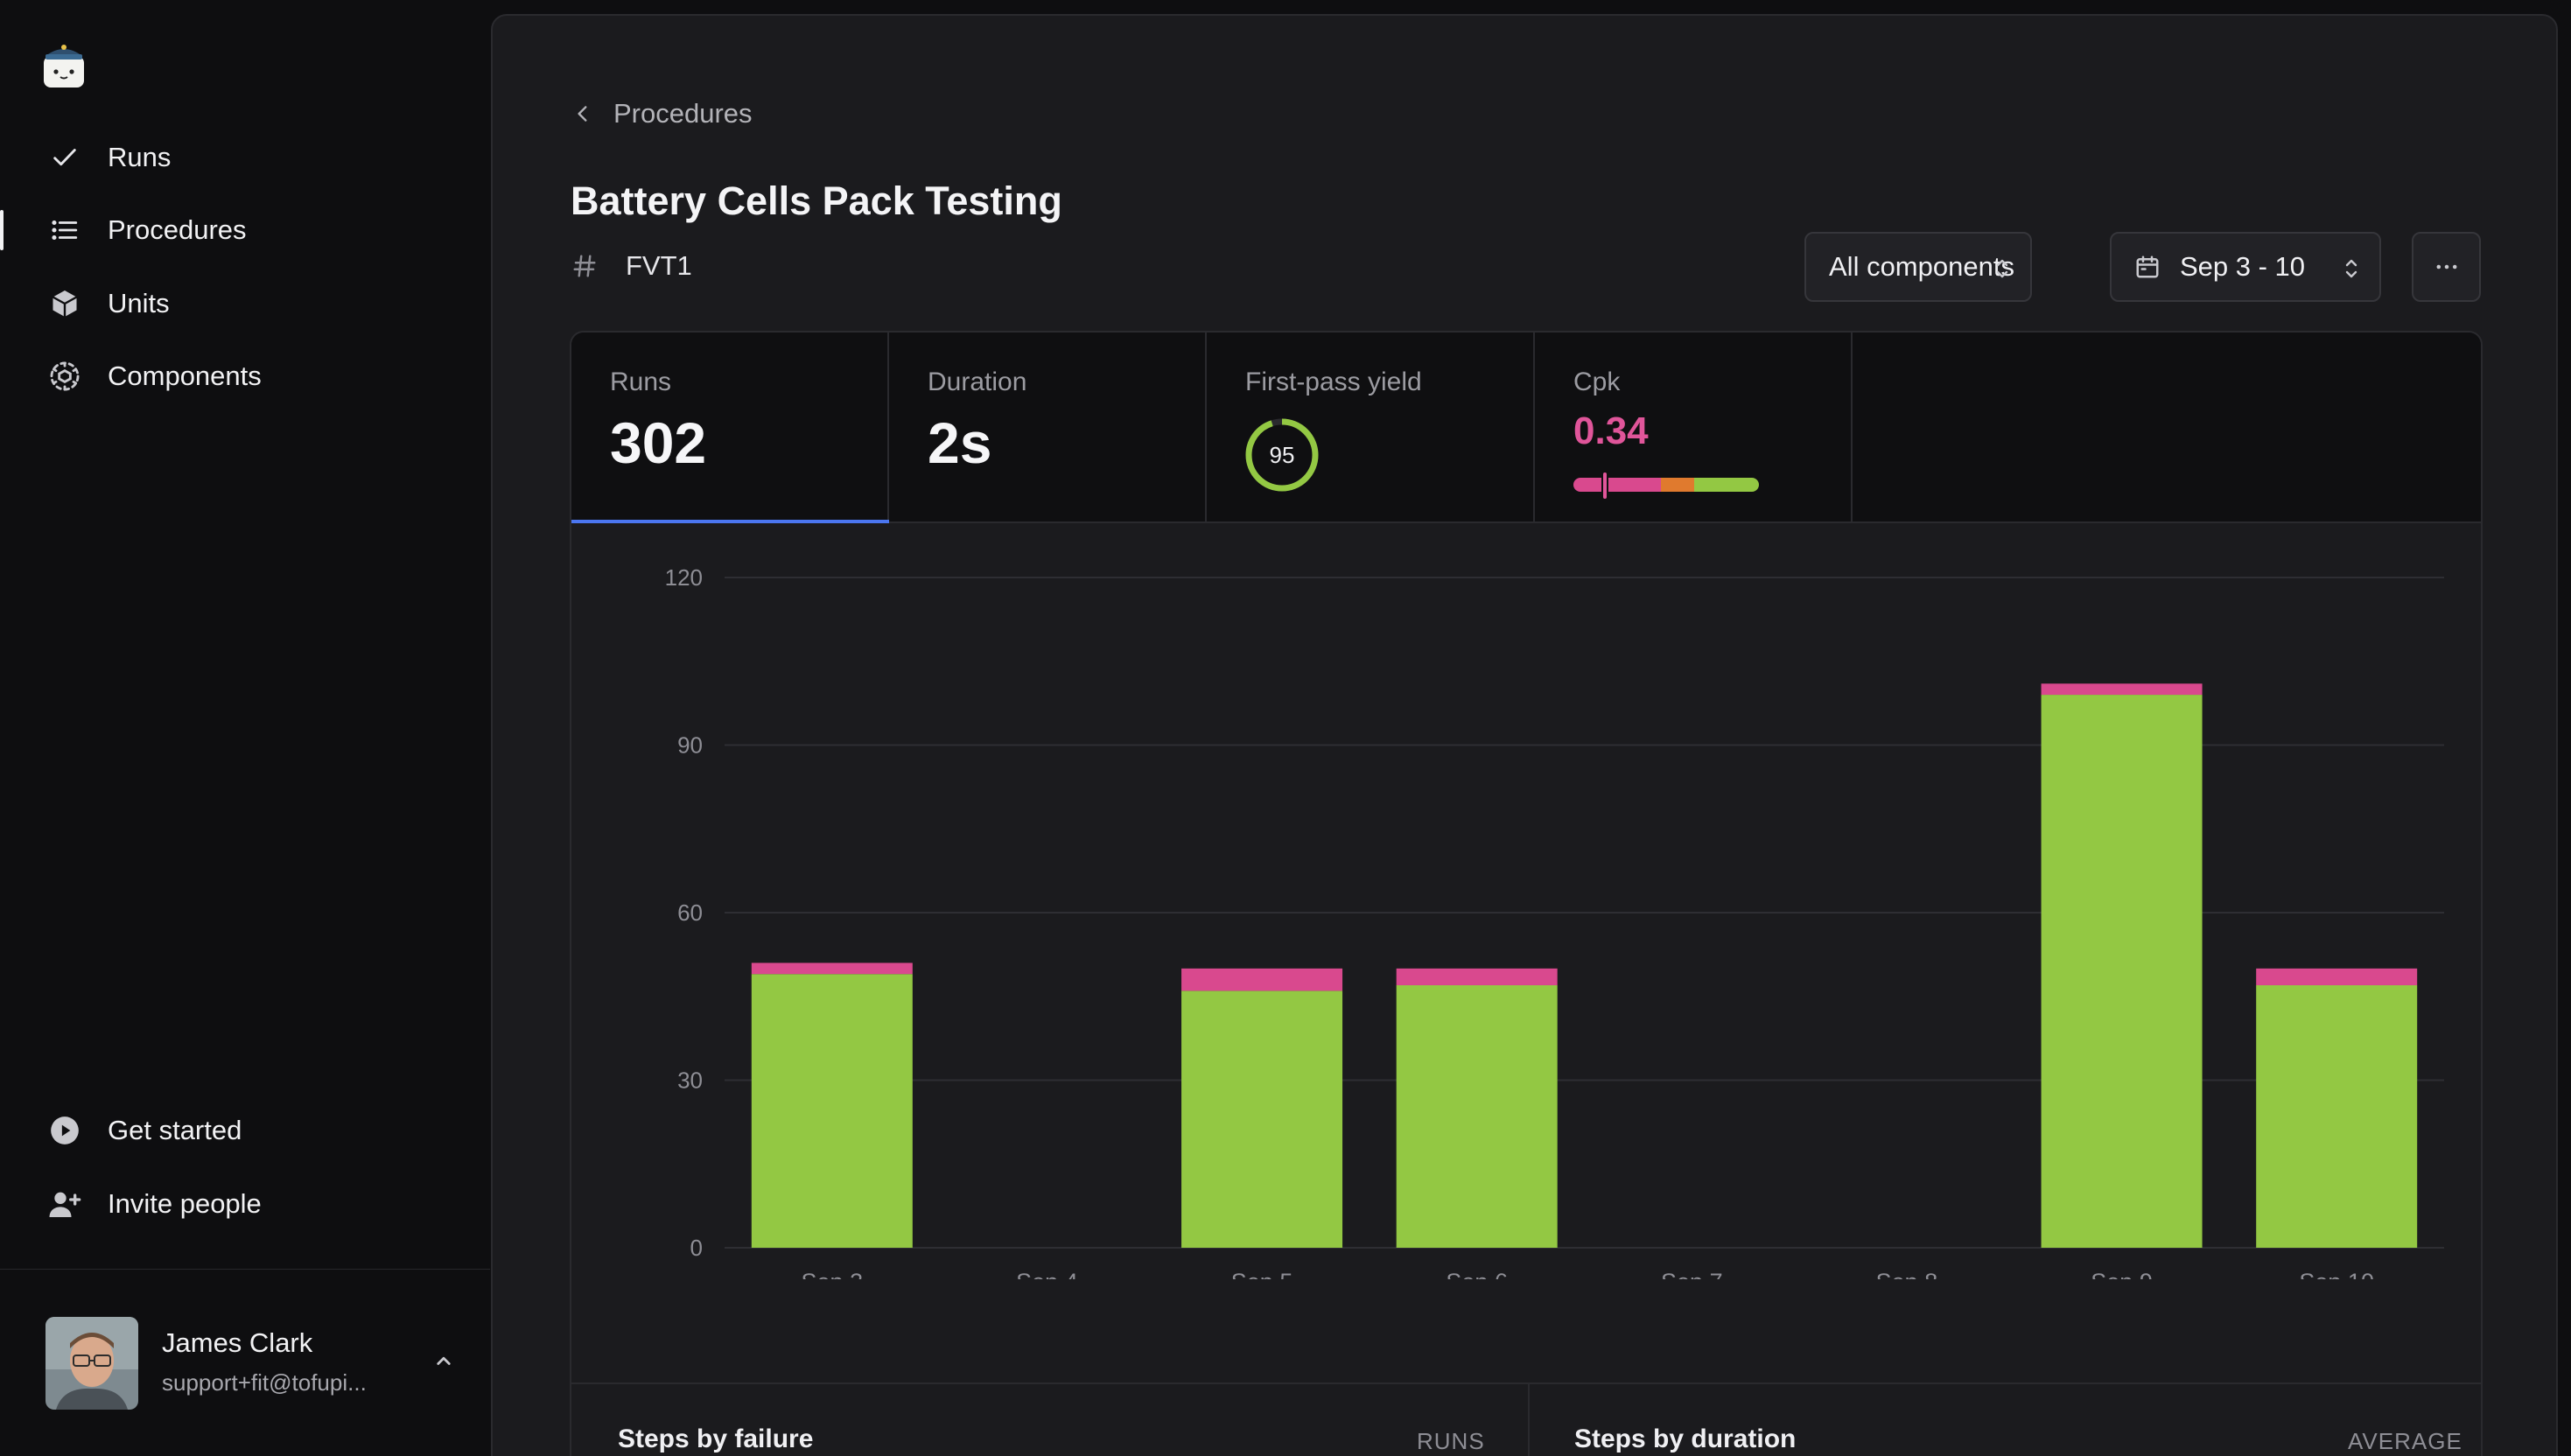 Image resolution: width=2571 pixels, height=1456 pixels. What do you see at coordinates (690, 1081) in the screenshot?
I see `y-tick-label: 30` at bounding box center [690, 1081].